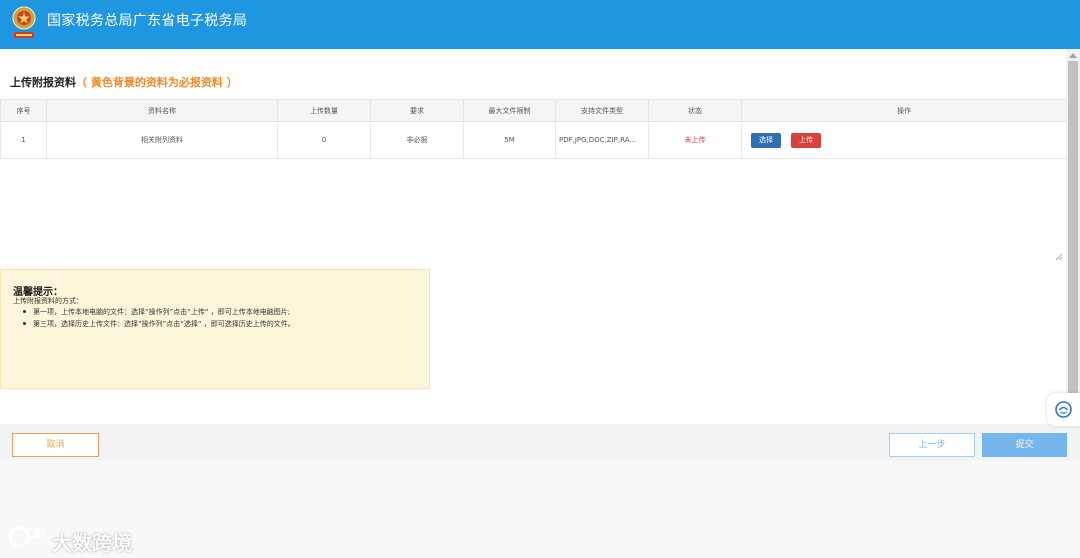 Image resolution: width=1080 pixels, height=558 pixels. I want to click on cell-status: 未上传, so click(695, 140).